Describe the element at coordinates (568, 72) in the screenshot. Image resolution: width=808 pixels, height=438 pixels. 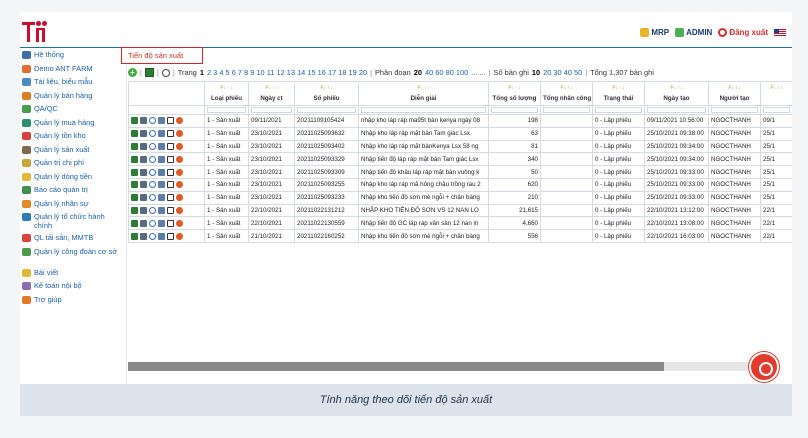
I see `record-option: 40` at that location.